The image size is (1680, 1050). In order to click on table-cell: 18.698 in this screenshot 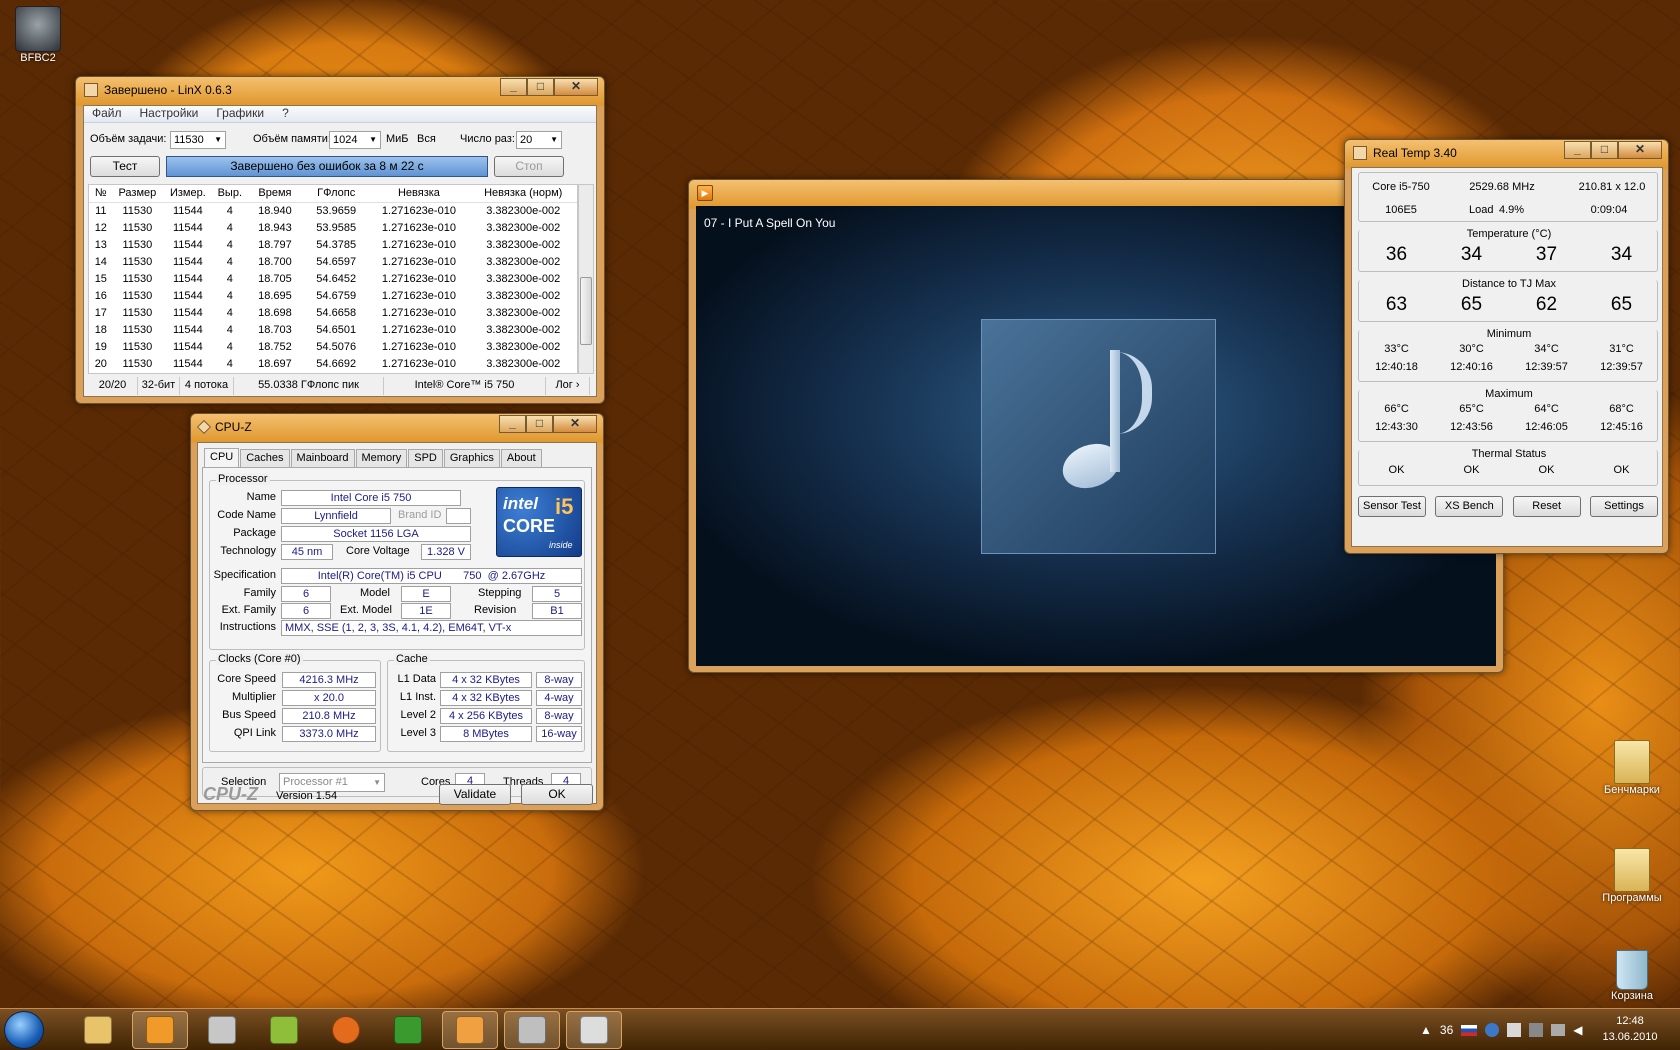, I will do `click(275, 312)`.